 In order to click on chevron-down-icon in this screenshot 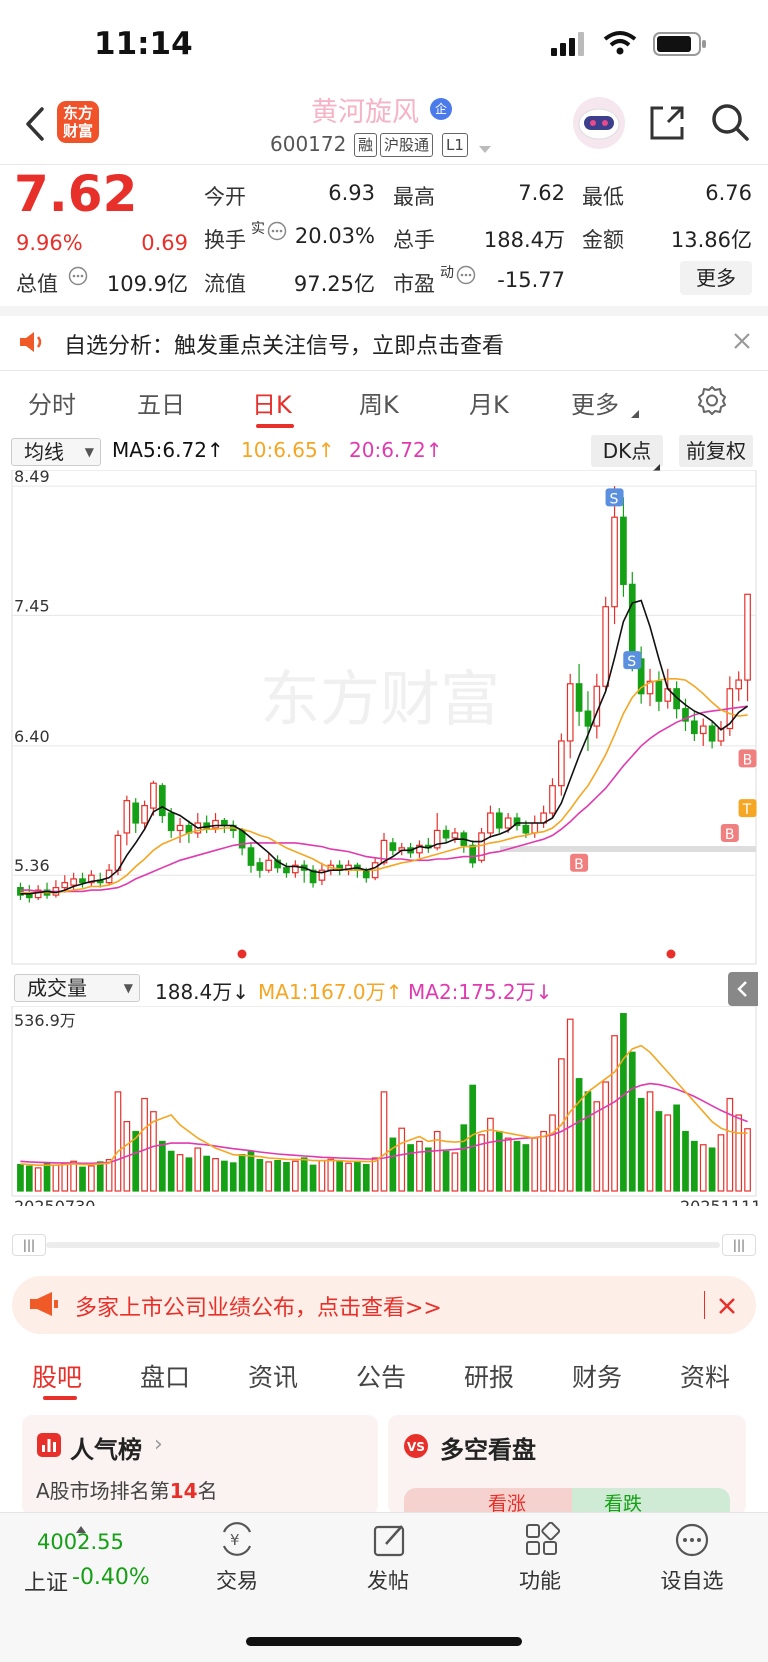, I will do `click(485, 149)`.